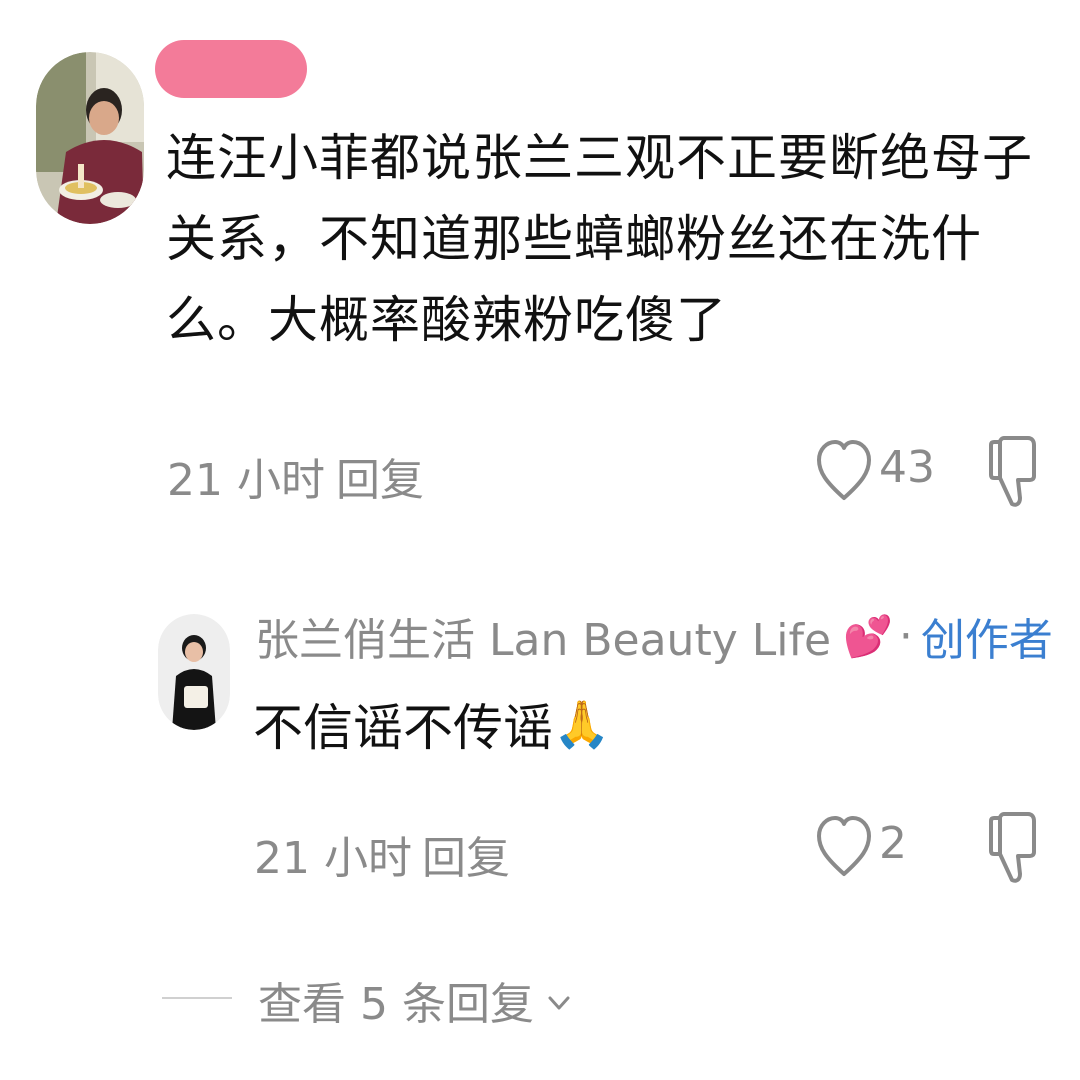 The width and height of the screenshot is (1080, 1080). I want to click on creator-avatar-photo, so click(194, 672).